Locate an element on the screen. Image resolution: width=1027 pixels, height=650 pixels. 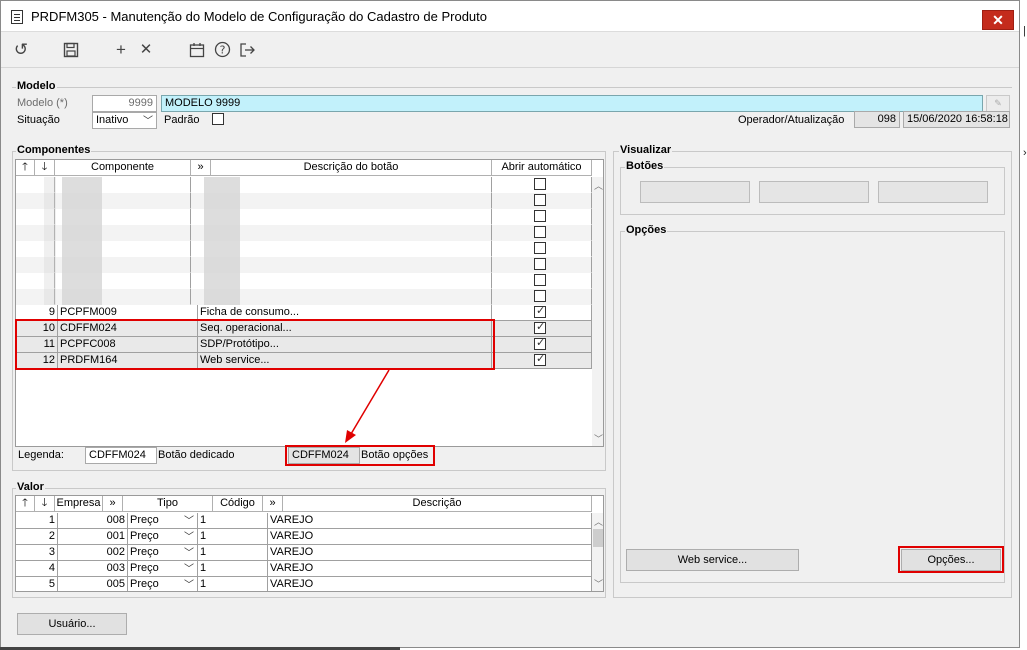
edge-mark: | is located at coordinates (1024, 31).